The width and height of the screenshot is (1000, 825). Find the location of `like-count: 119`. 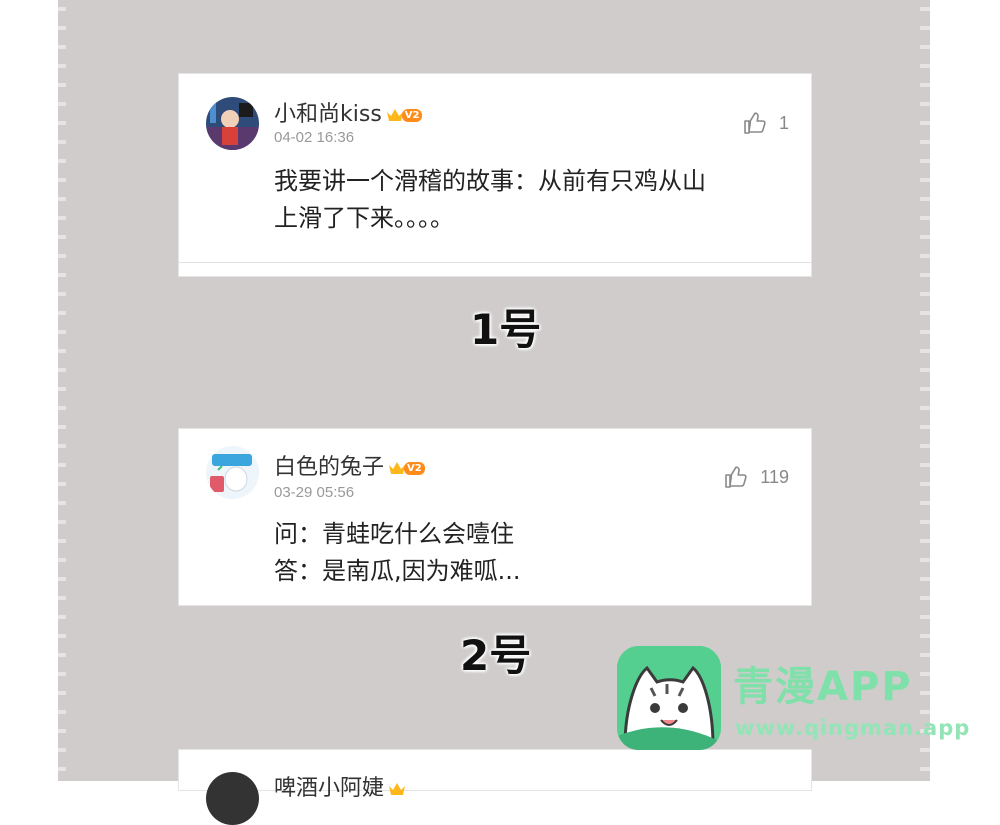

like-count: 119 is located at coordinates (774, 476).